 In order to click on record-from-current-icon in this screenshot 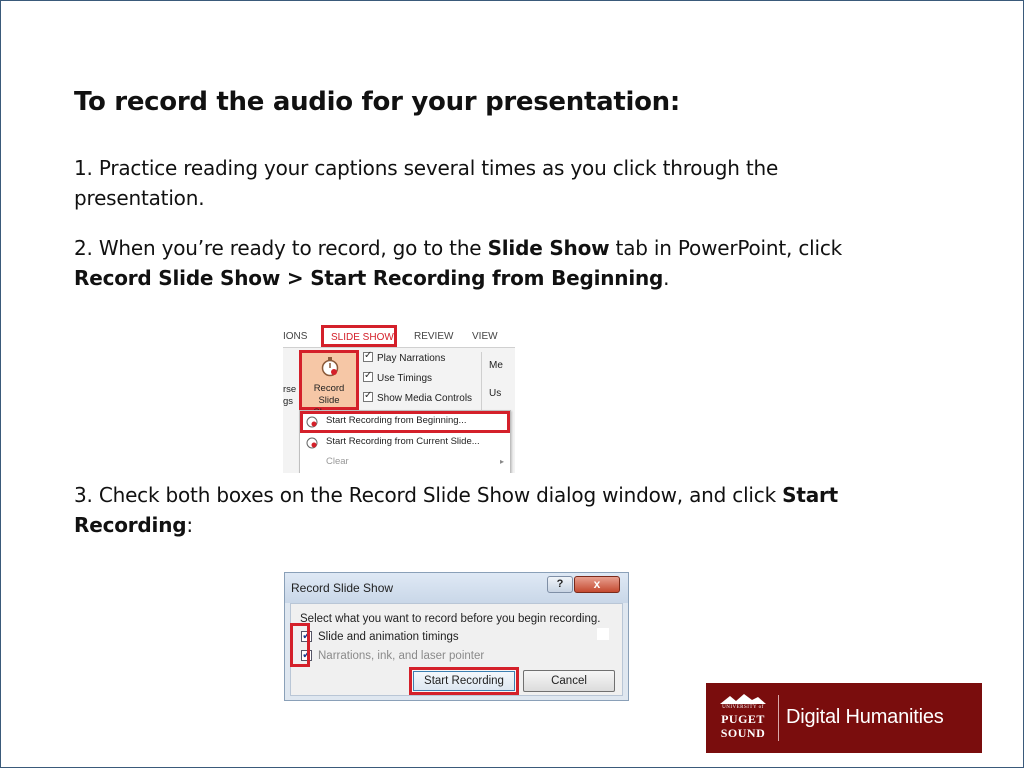, I will do `click(312, 443)`.